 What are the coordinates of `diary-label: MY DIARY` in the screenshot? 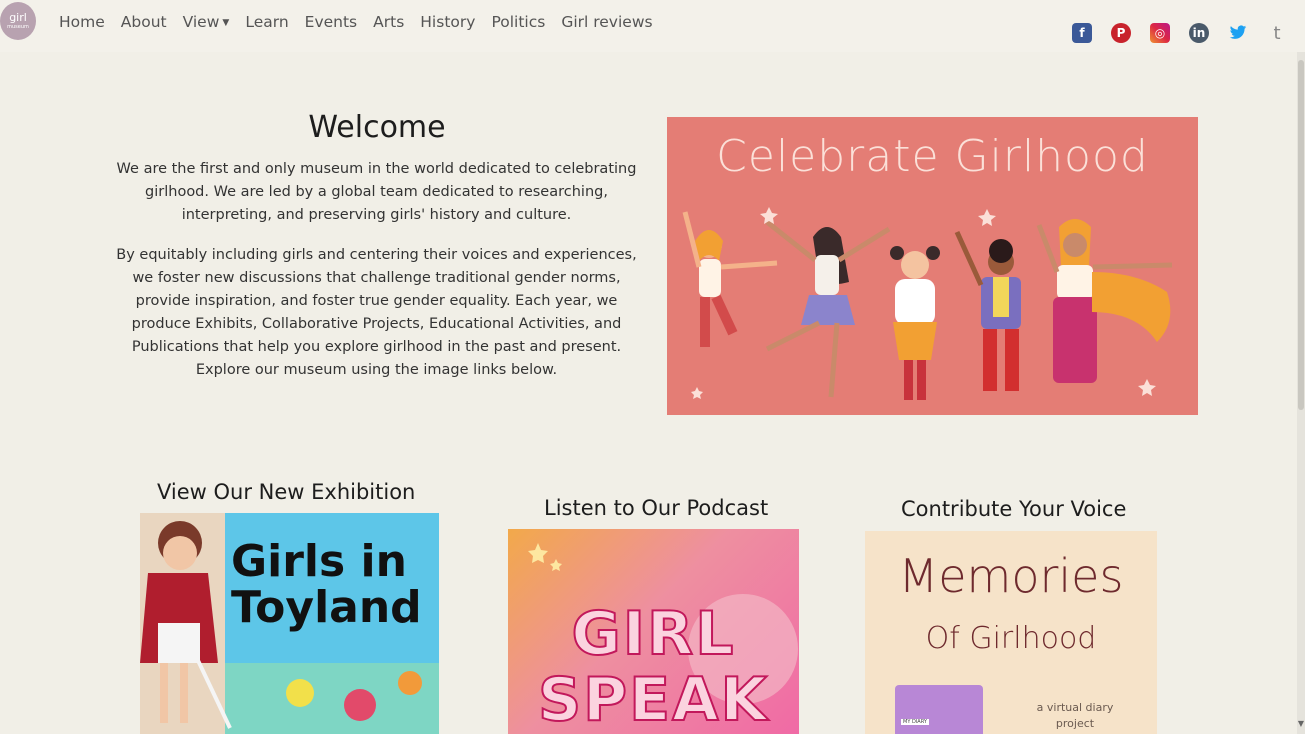 It's located at (915, 722).